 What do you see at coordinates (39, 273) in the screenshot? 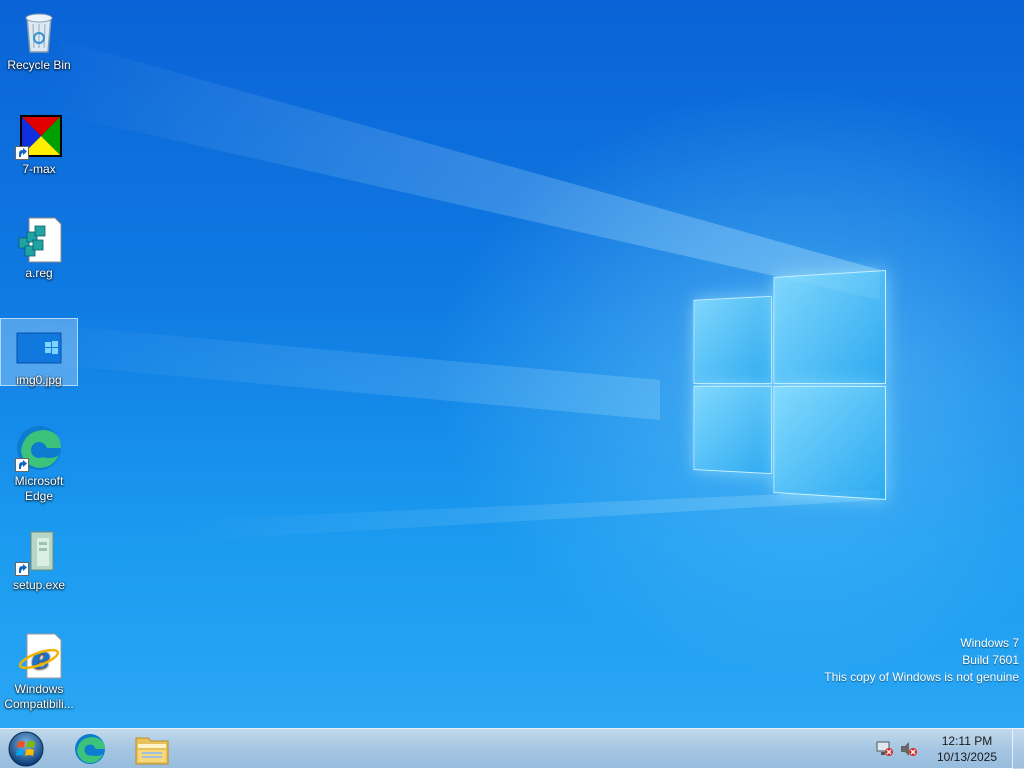
I see `desktop-icon-label: a.reg` at bounding box center [39, 273].